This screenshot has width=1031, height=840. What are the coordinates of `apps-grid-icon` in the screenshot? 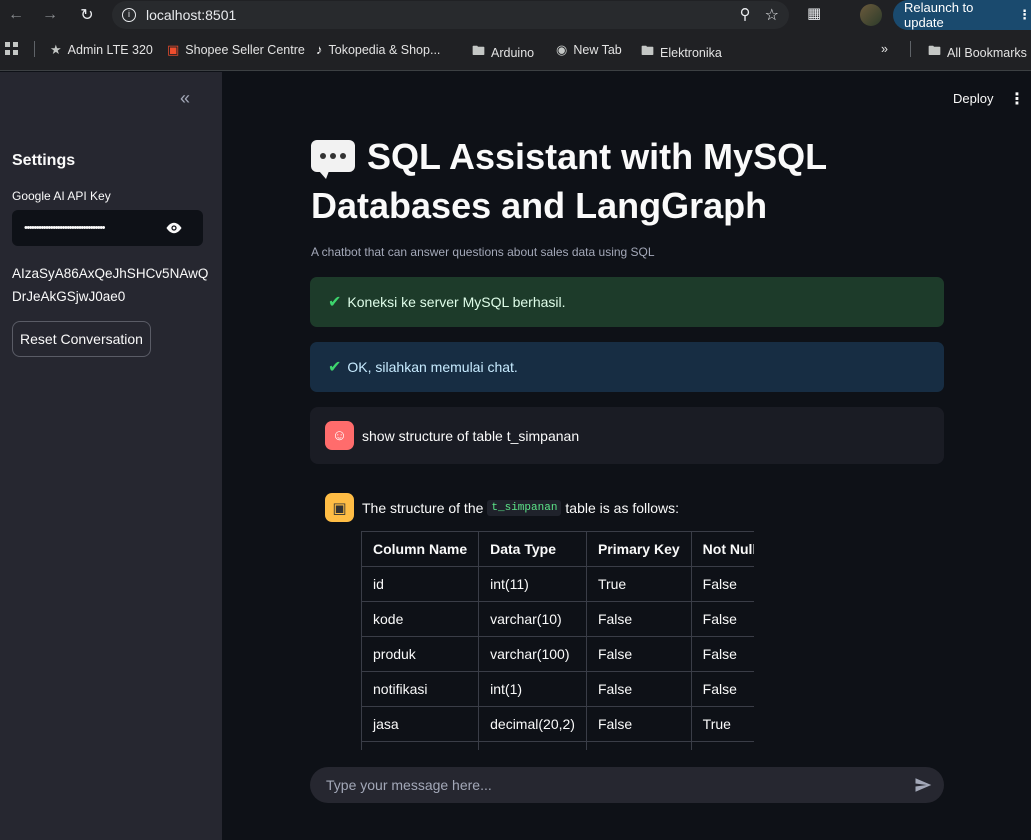 It's located at (12, 49).